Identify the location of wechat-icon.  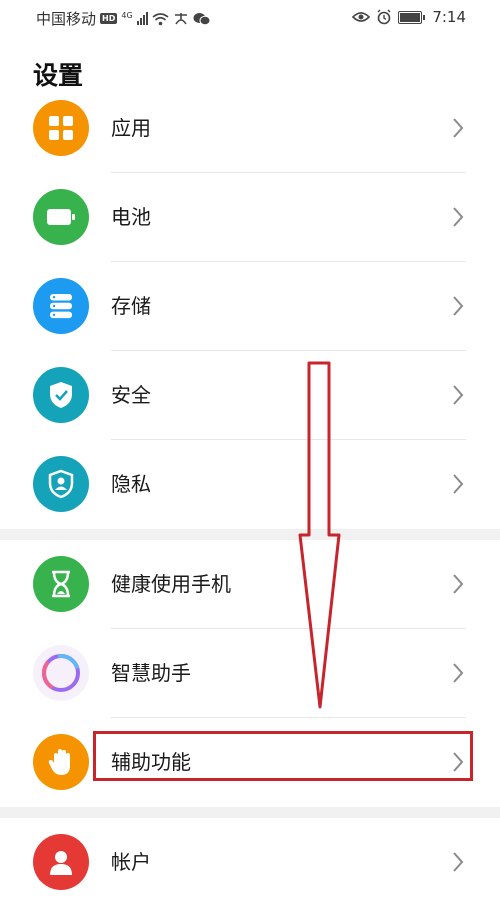
(202, 18).